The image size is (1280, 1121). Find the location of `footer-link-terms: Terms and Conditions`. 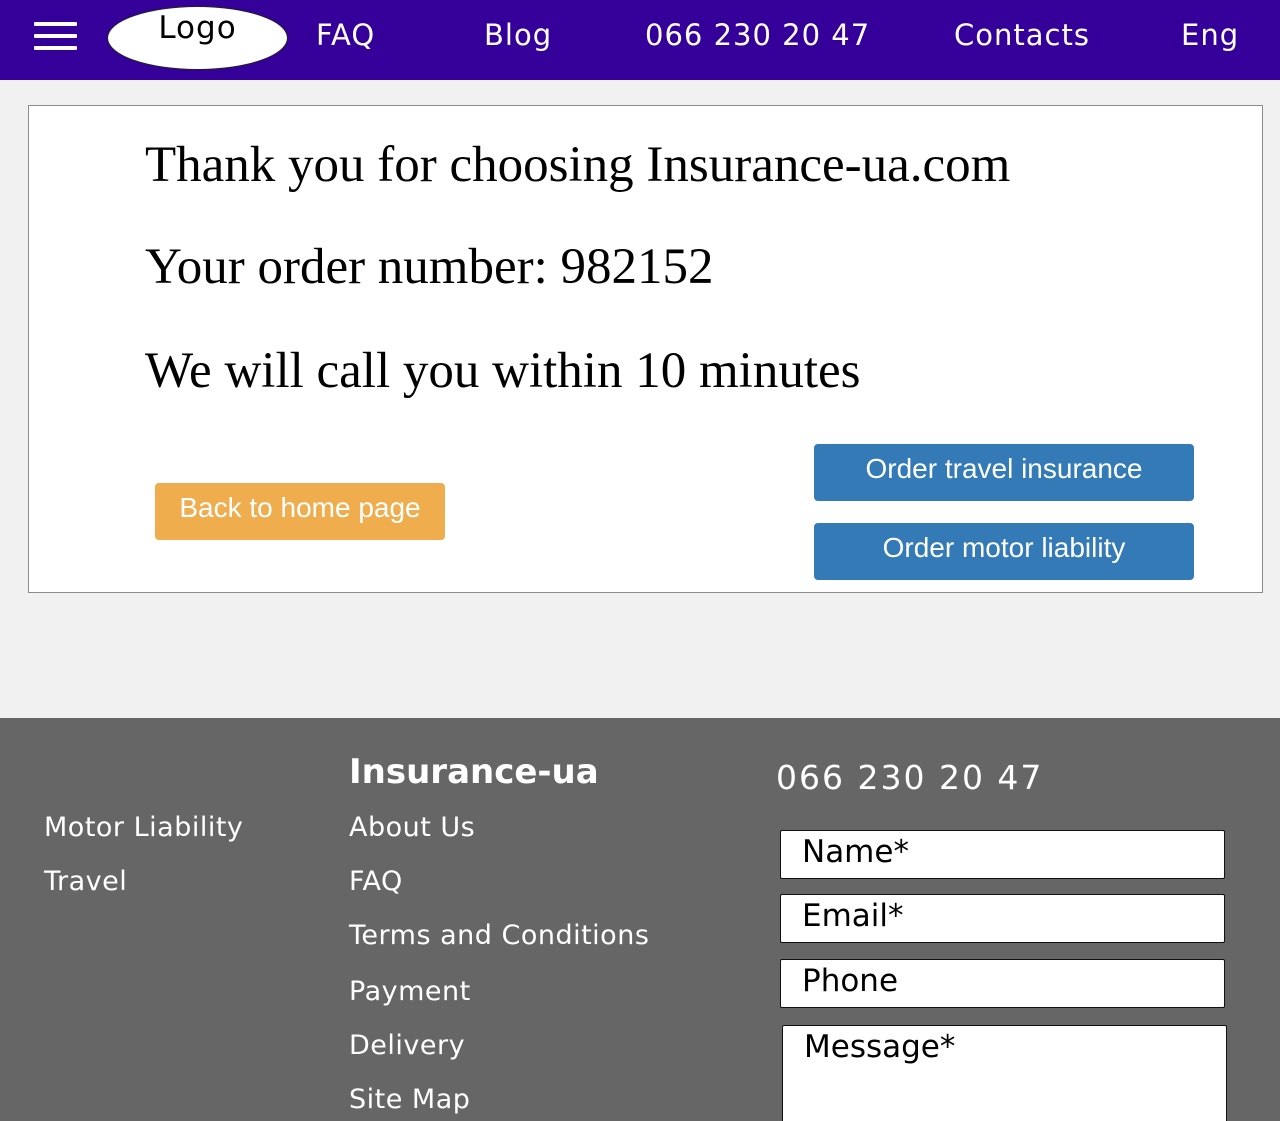

footer-link-terms: Terms and Conditions is located at coordinates (499, 935).